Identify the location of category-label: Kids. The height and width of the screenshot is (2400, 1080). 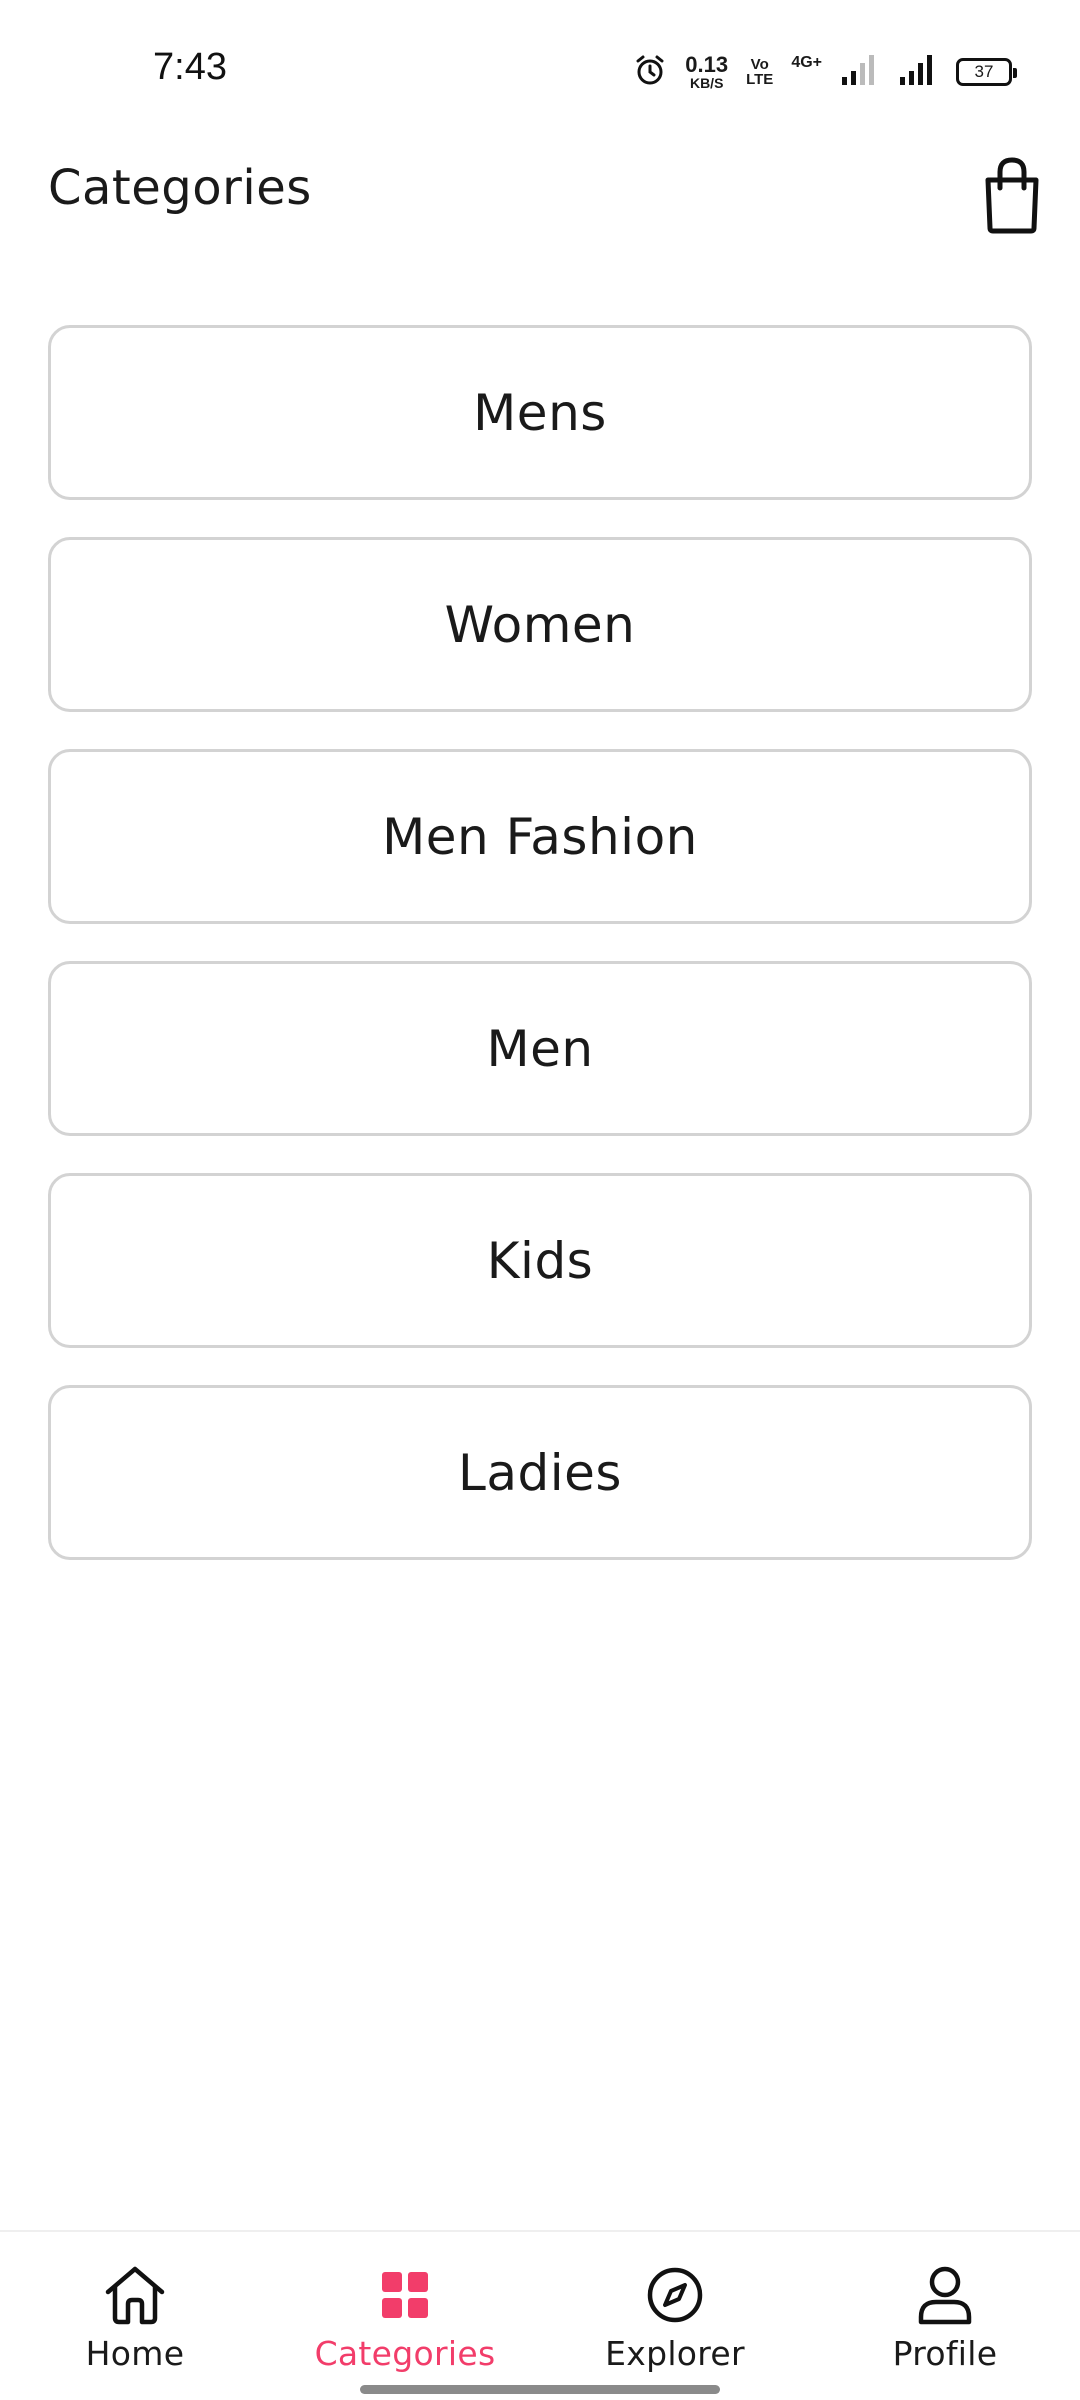
(540, 1260).